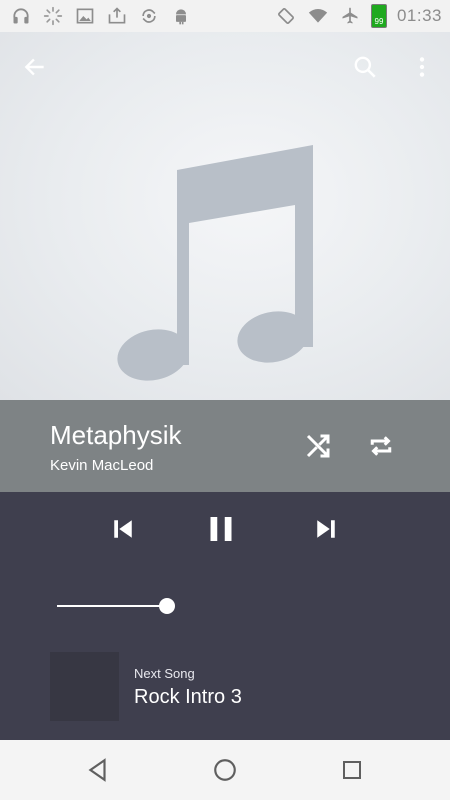 The height and width of the screenshot is (800, 450). I want to click on search-icon, so click(365, 67).